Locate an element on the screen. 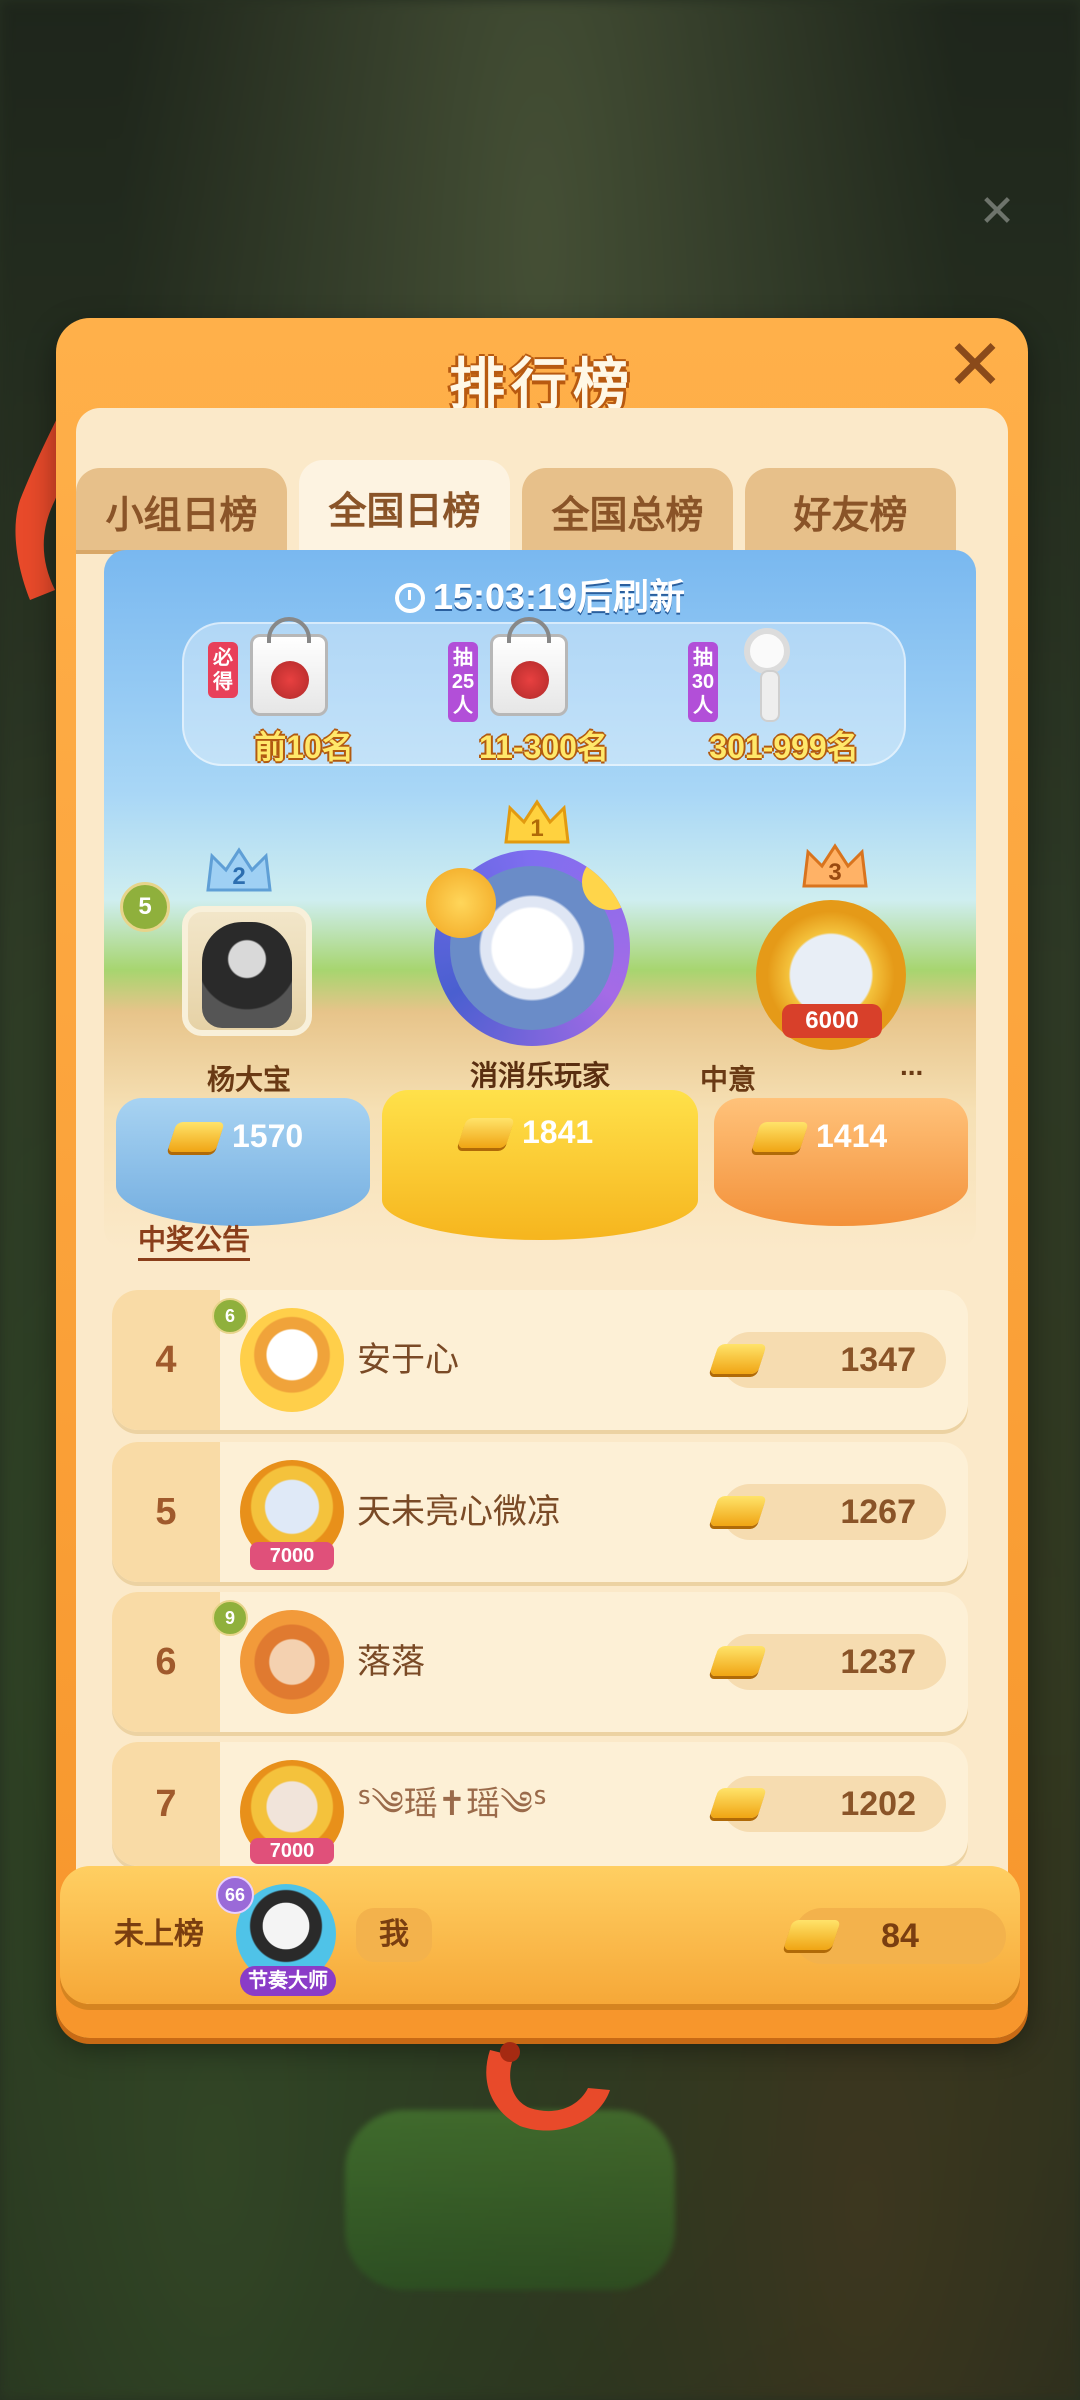 This screenshot has width=1080, height=2400. ribbon-bottom-icon is located at coordinates (548, 2086).